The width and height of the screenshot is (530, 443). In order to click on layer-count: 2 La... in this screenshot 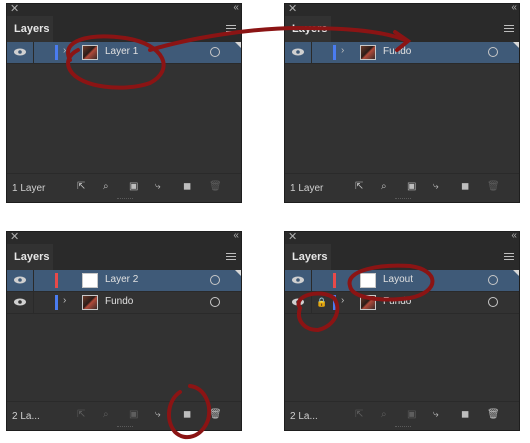, I will do `click(26, 416)`.